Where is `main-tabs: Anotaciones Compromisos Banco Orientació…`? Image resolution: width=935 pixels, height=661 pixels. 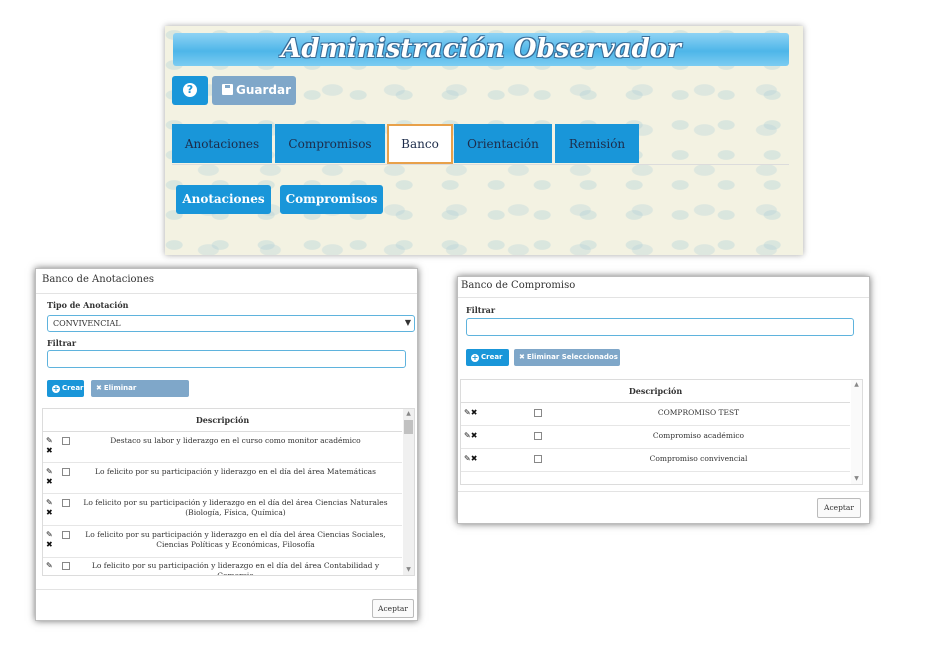
main-tabs: Anotaciones Compromisos Banco Orientació… is located at coordinates (480, 144).